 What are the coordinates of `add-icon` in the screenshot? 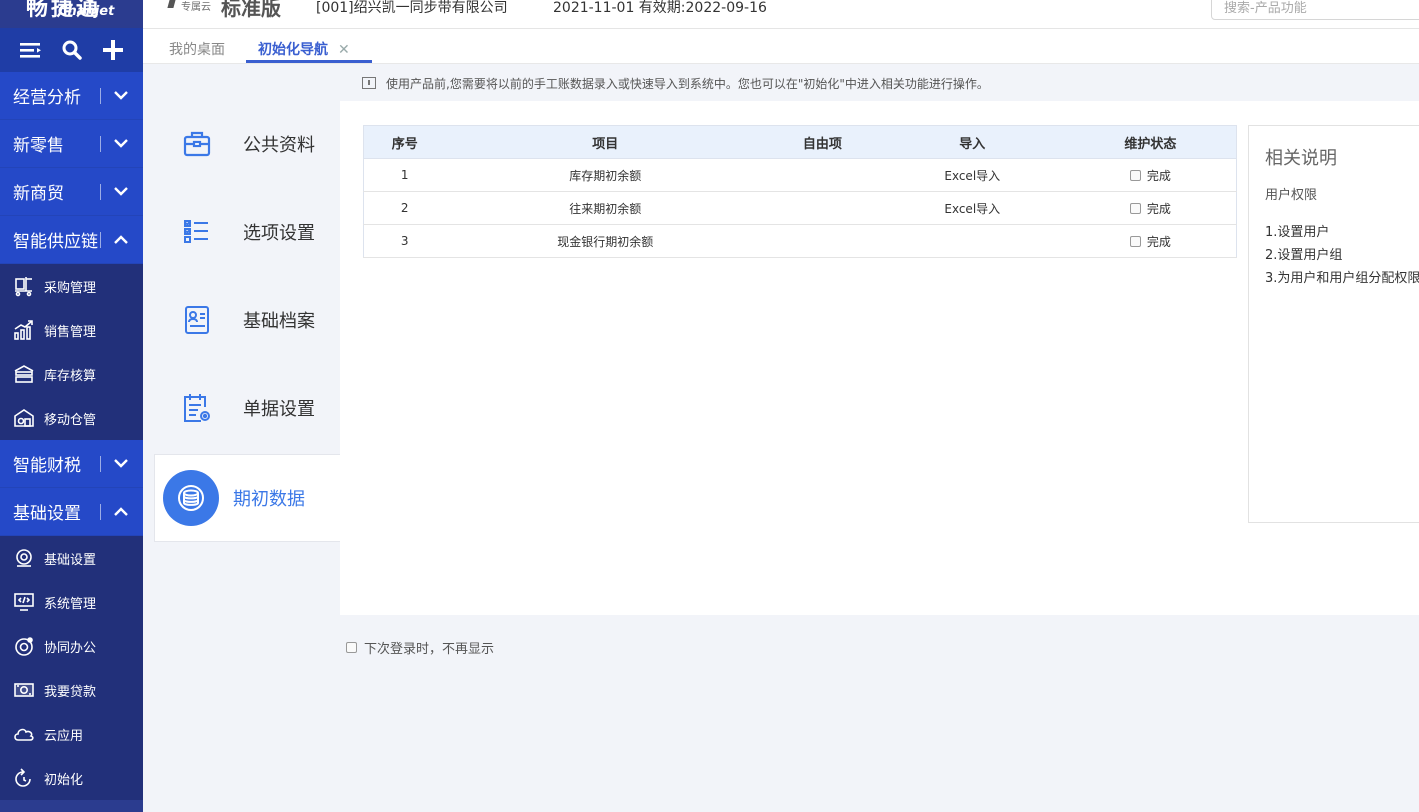 It's located at (112, 50).